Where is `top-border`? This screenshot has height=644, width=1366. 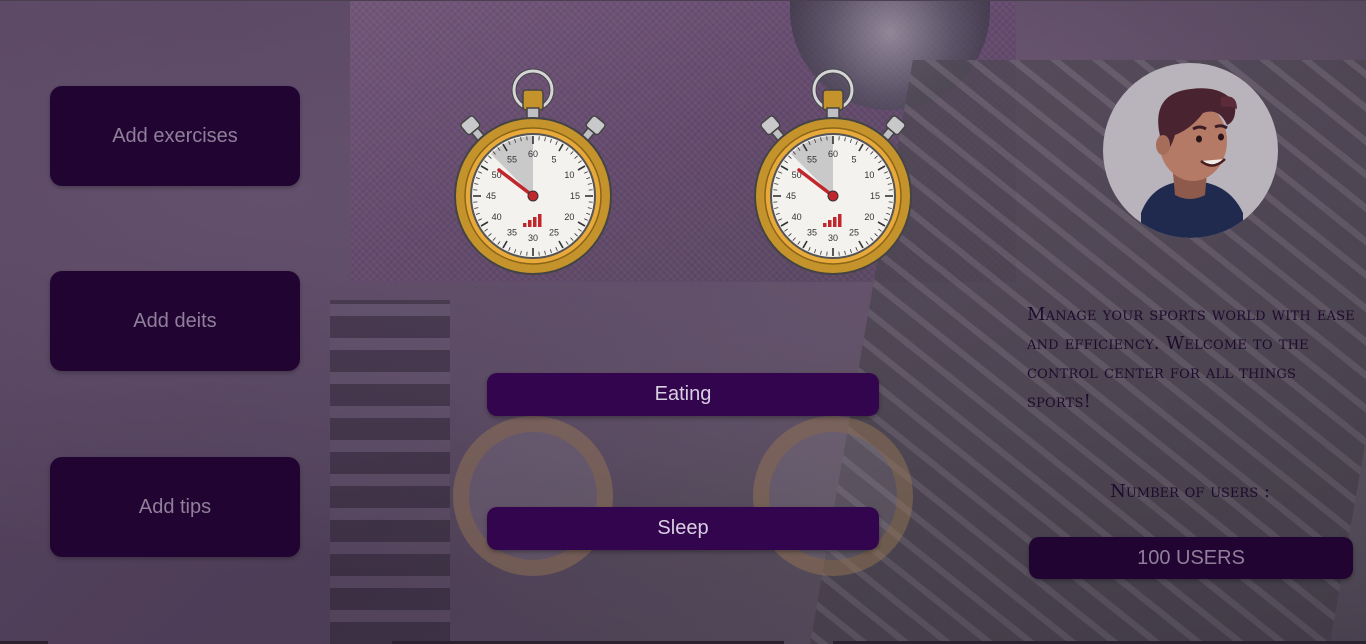 top-border is located at coordinates (683, 0).